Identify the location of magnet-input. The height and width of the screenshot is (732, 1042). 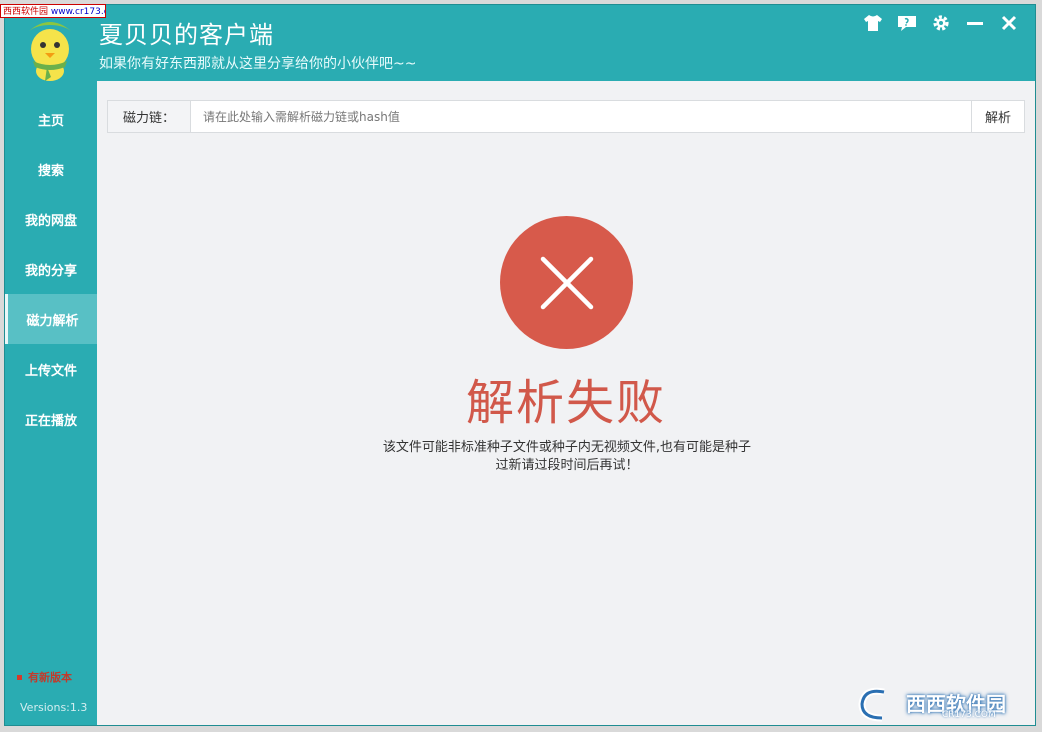
(581, 116).